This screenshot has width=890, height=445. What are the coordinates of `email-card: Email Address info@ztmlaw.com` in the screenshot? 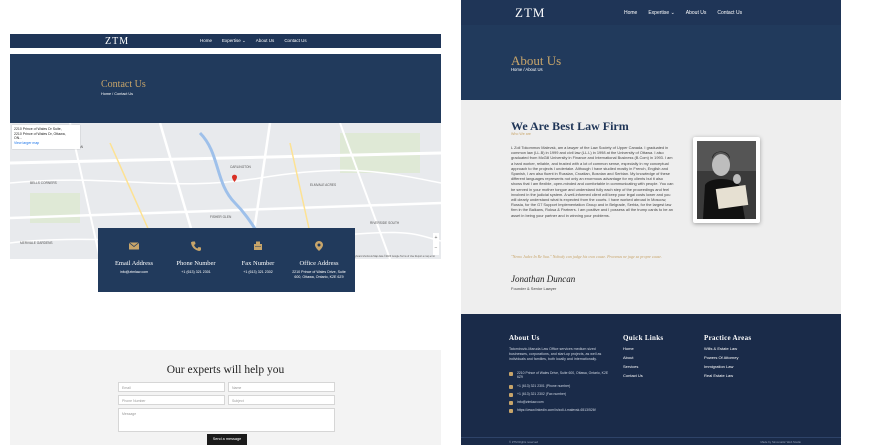 It's located at (134, 256).